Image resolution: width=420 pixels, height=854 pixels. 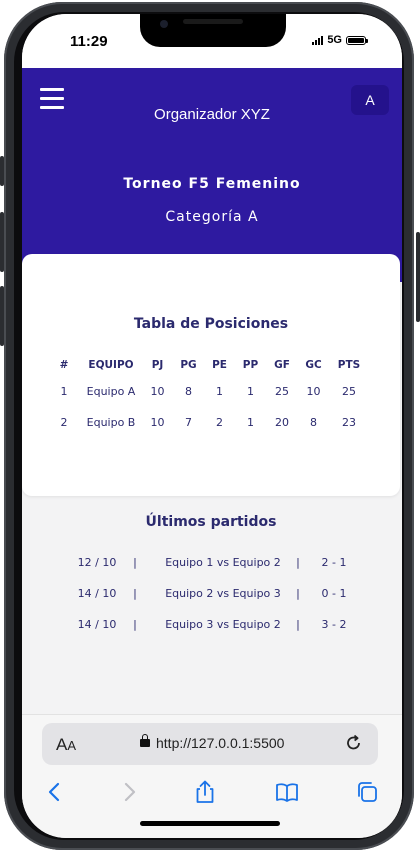 I want to click on home-indicator, so click(x=210, y=823).